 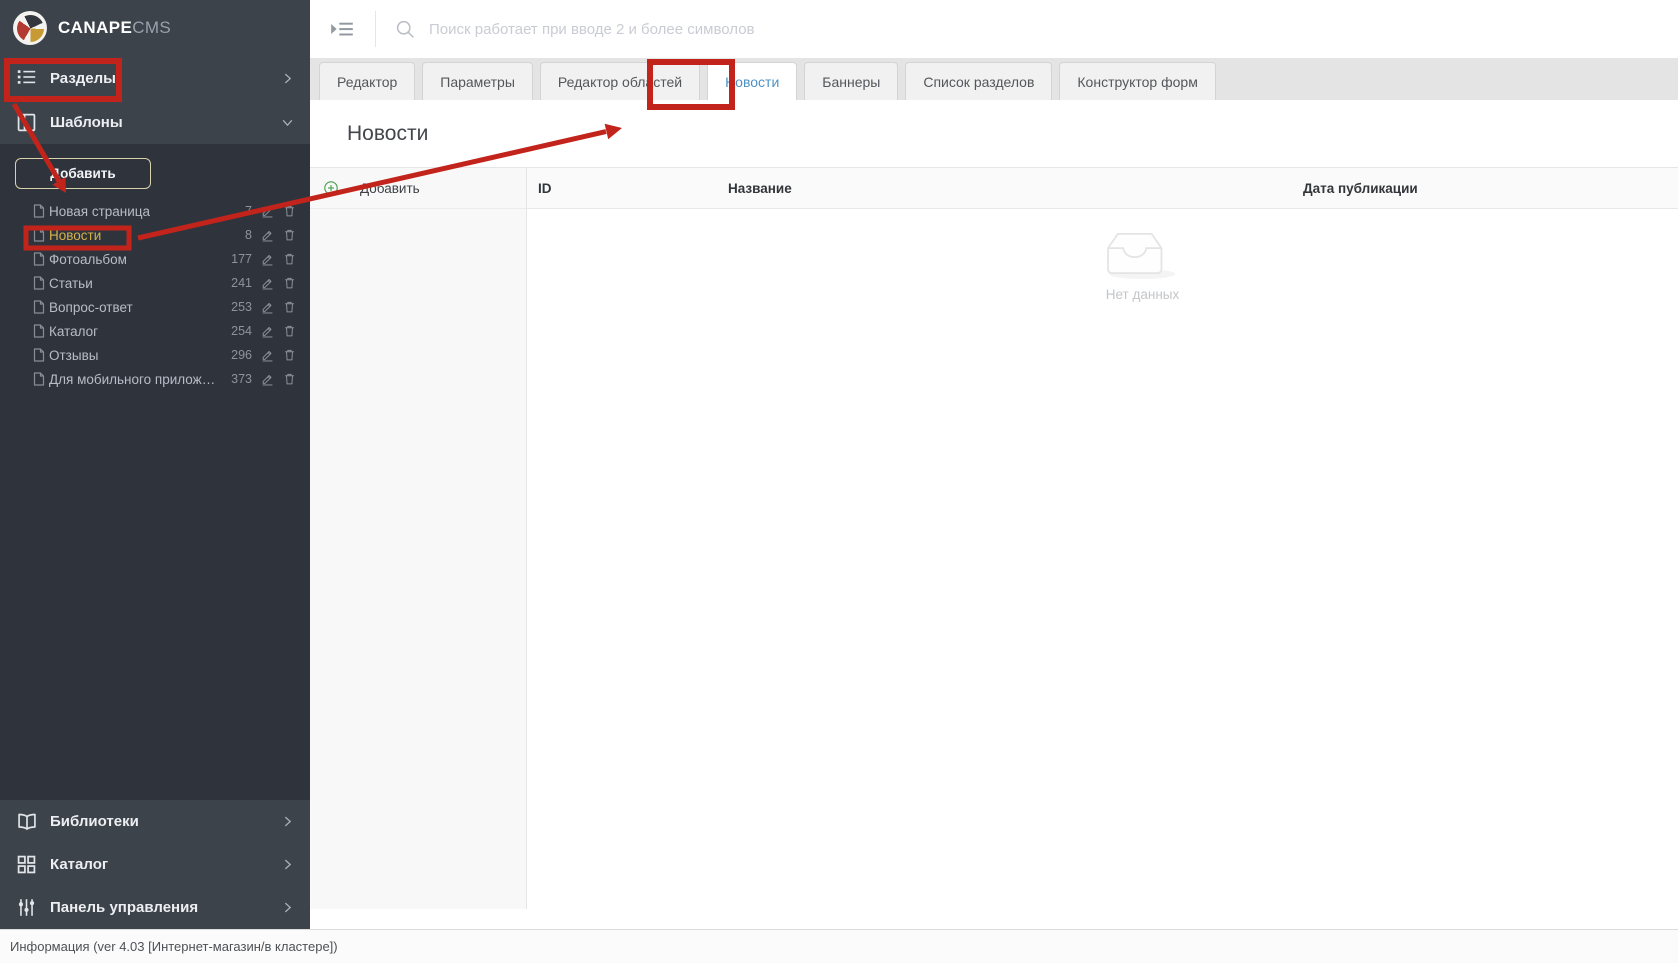 I want to click on tab-bannery: Баннеры, so click(x=851, y=81).